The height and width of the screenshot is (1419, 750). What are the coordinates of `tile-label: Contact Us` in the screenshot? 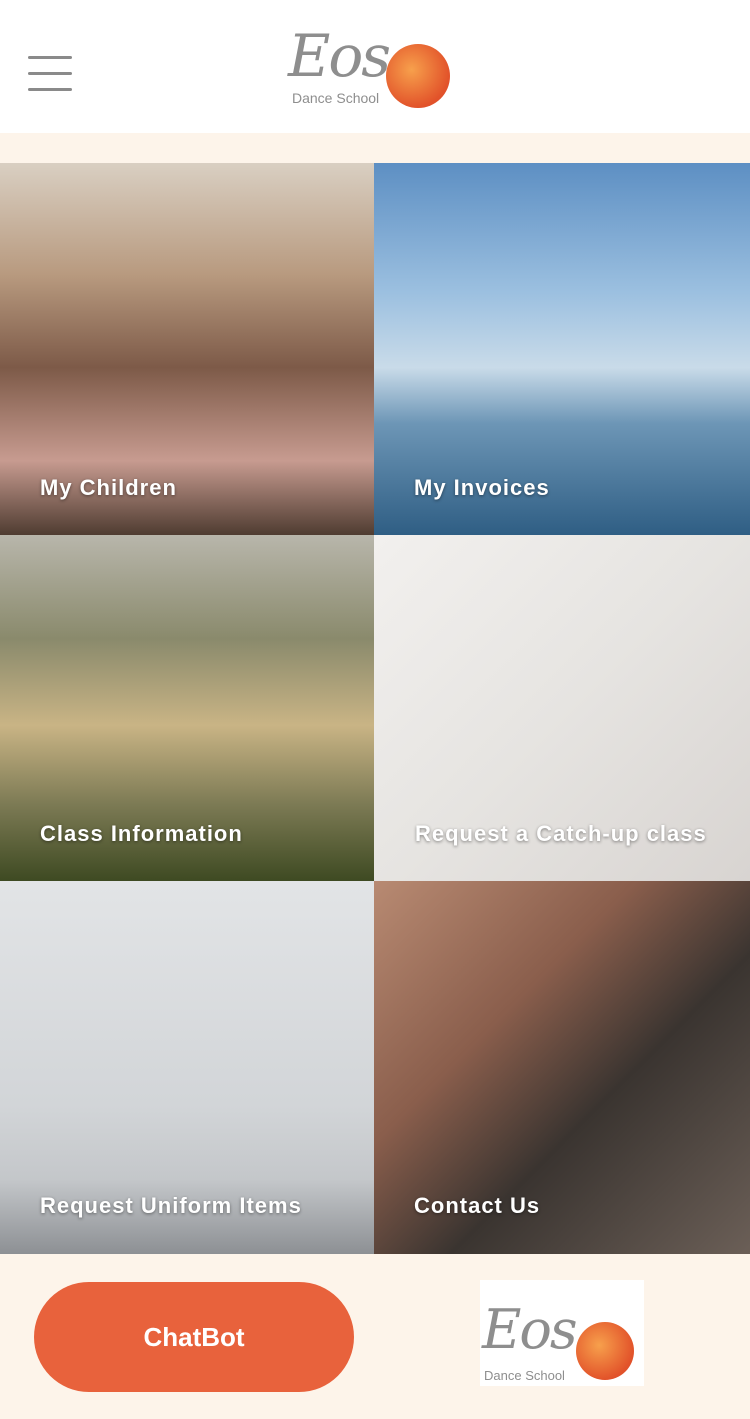 It's located at (477, 1205).